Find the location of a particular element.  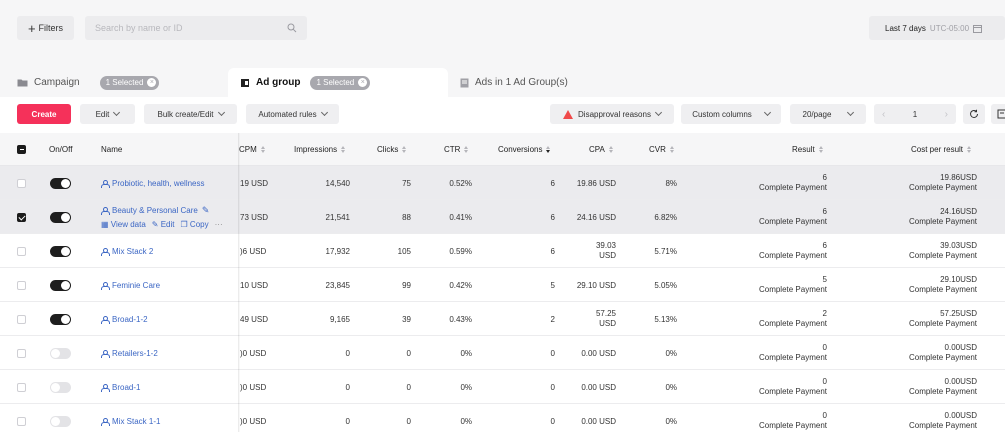

date-range-picker: Last 7 days UTC-05:00 is located at coordinates (937, 28).